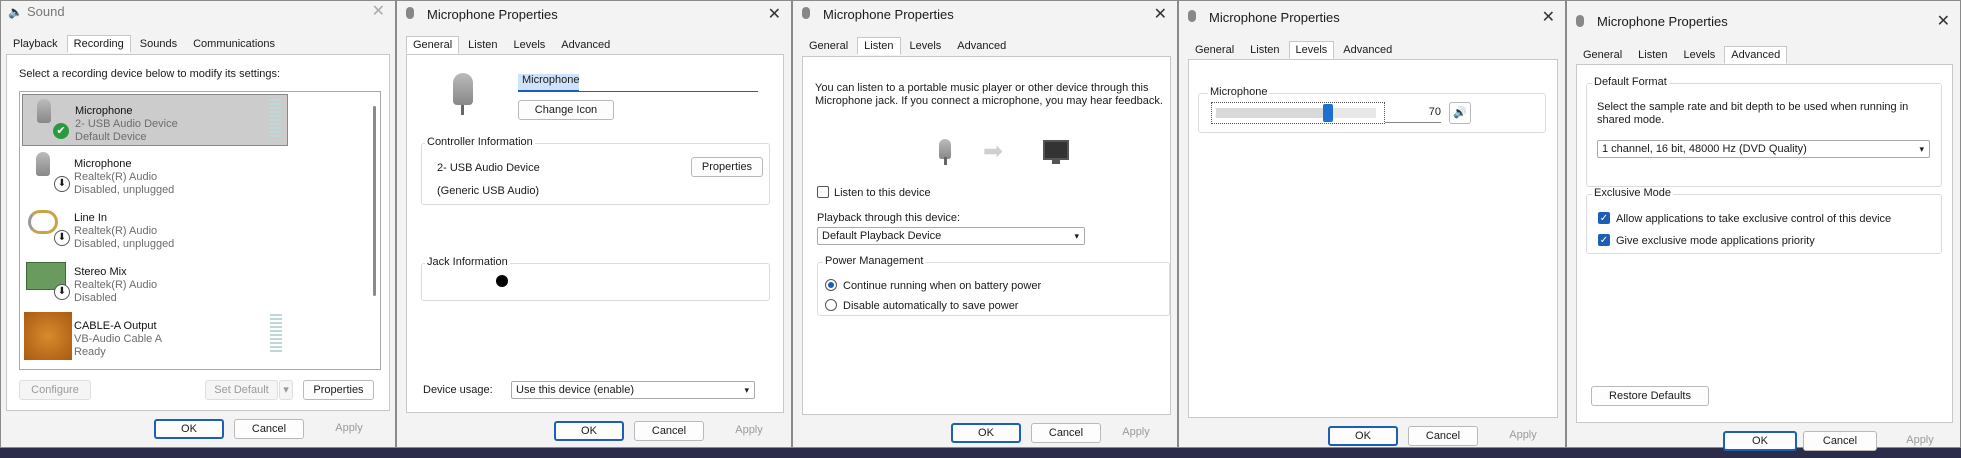 This screenshot has height=458, width=1961. Describe the element at coordinates (1604, 240) in the screenshot. I see `exclusive-priority-checkbox: ✓` at that location.